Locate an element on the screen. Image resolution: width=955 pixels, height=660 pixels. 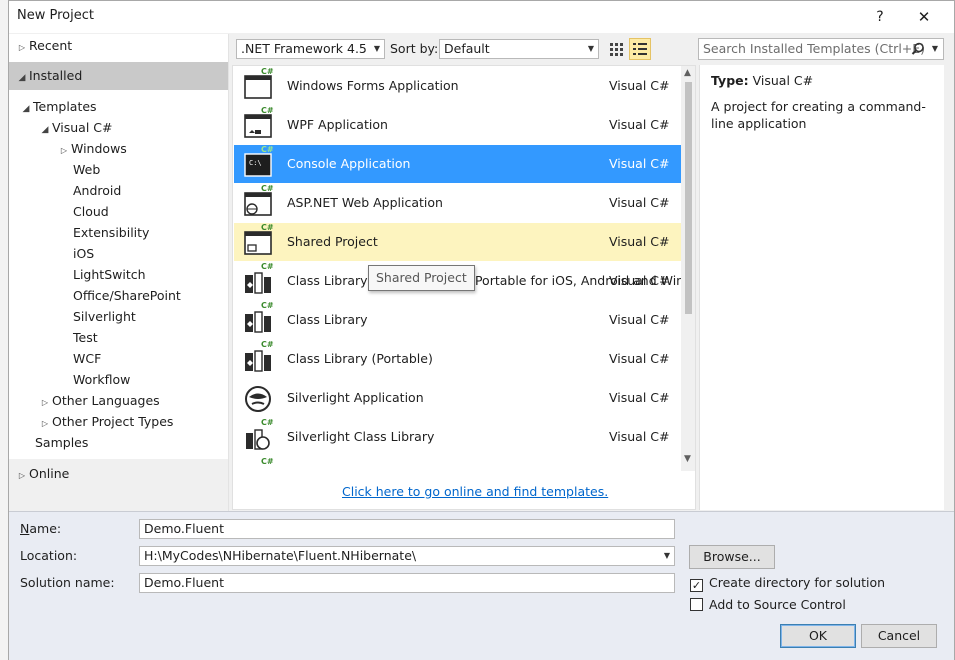
tree-item-wcf: WCF is located at coordinates (87, 359).